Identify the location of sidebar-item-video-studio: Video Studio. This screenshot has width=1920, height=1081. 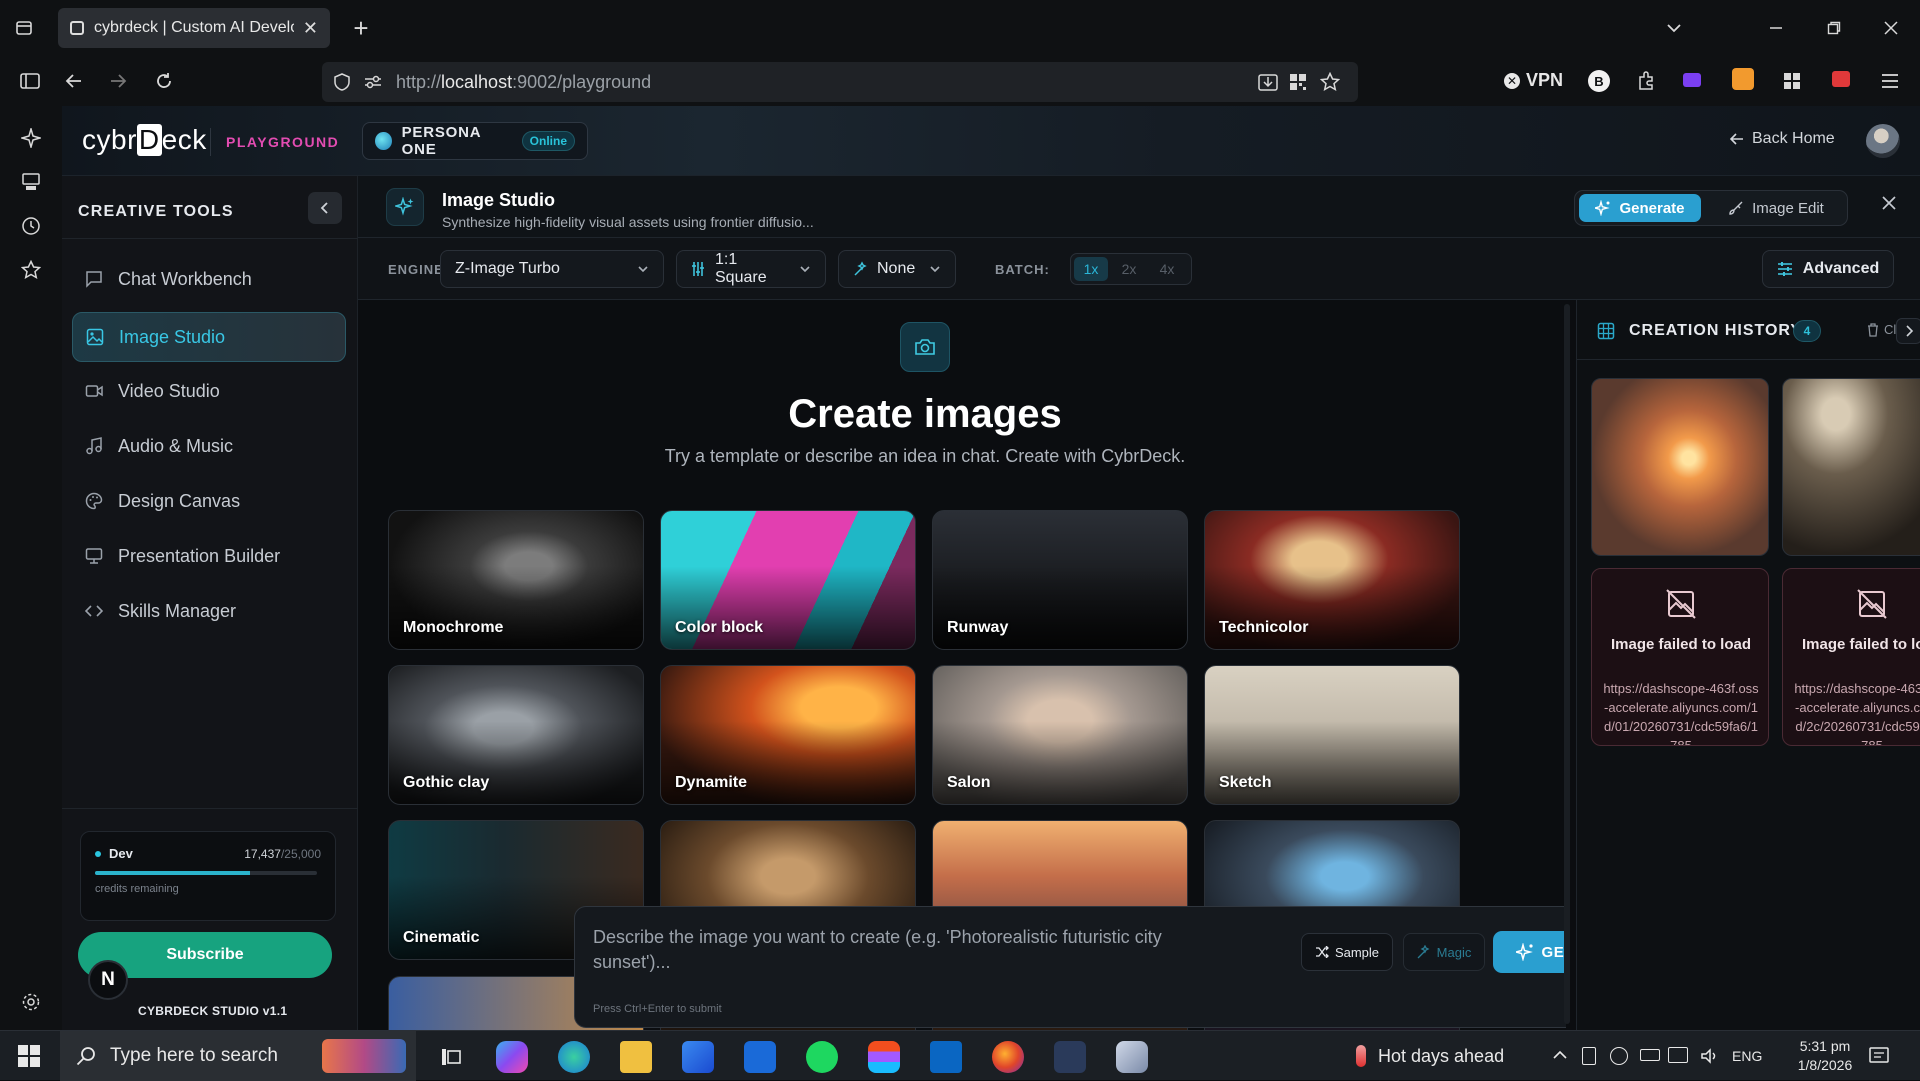
(209, 391).